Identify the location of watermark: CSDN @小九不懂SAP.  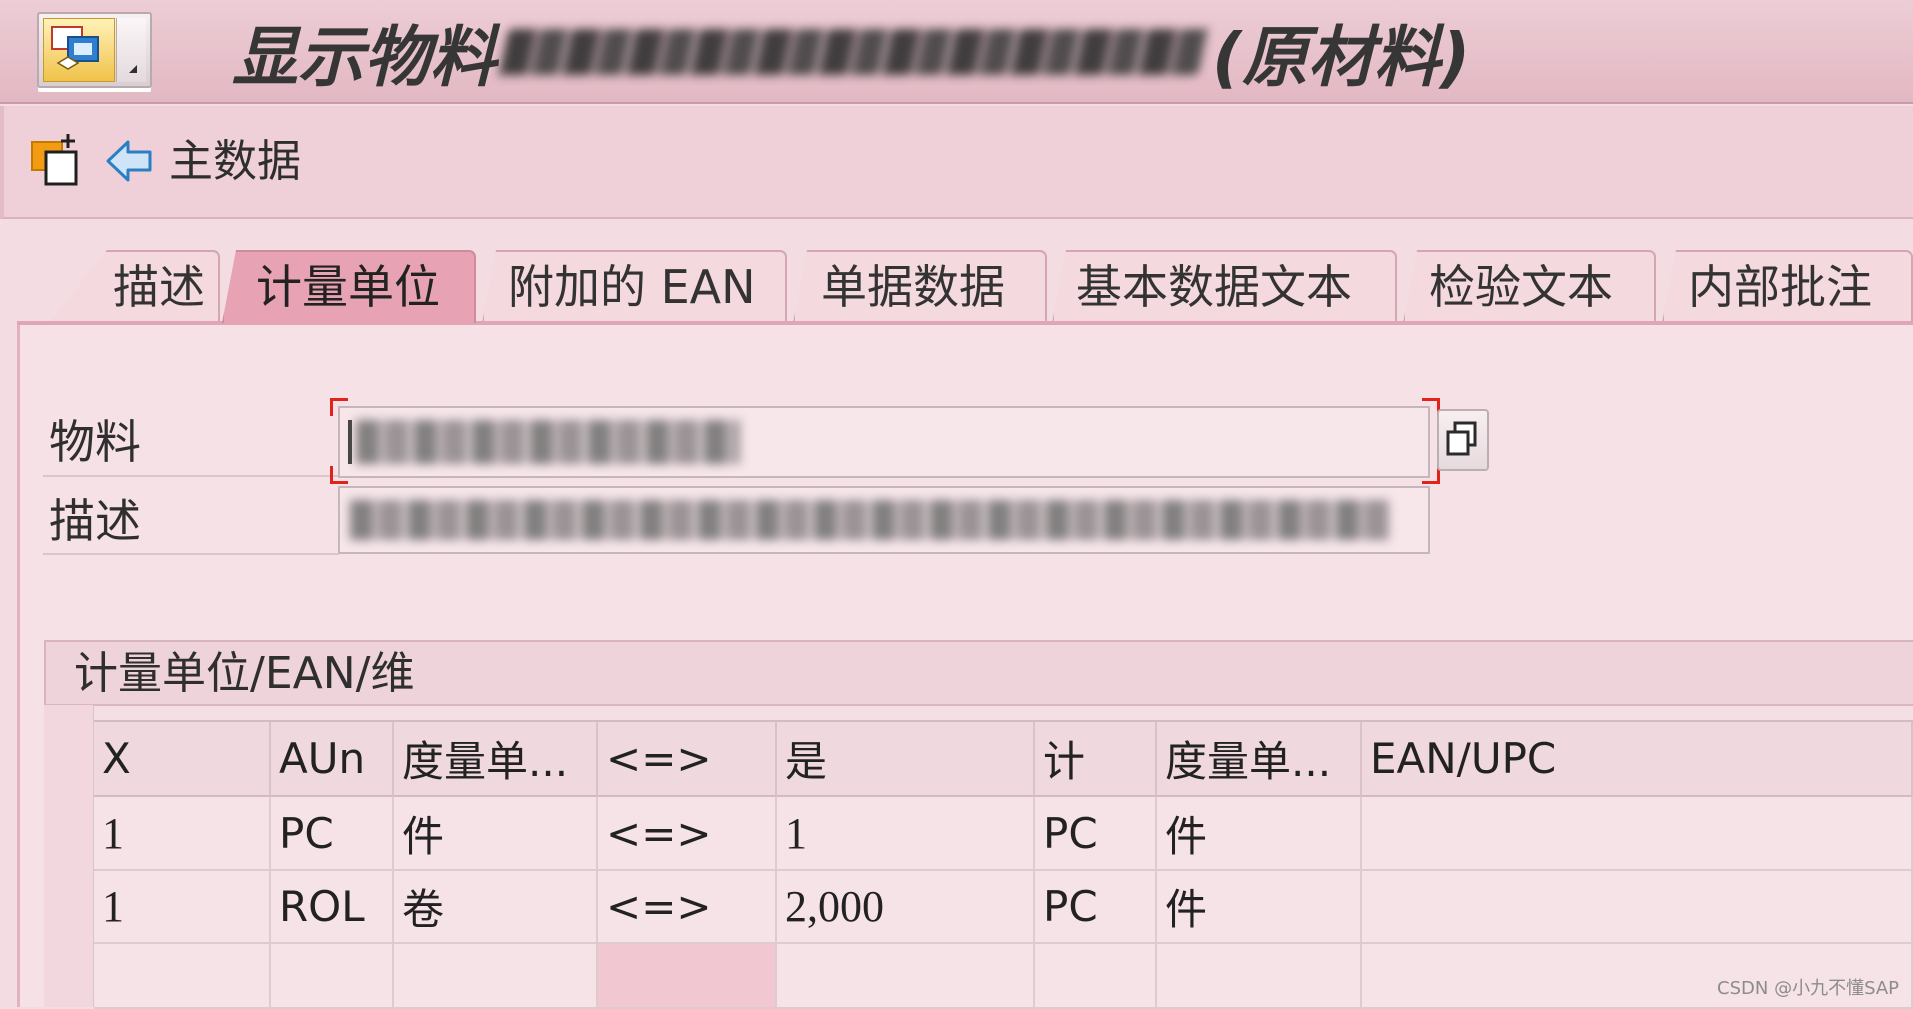
(1808, 988).